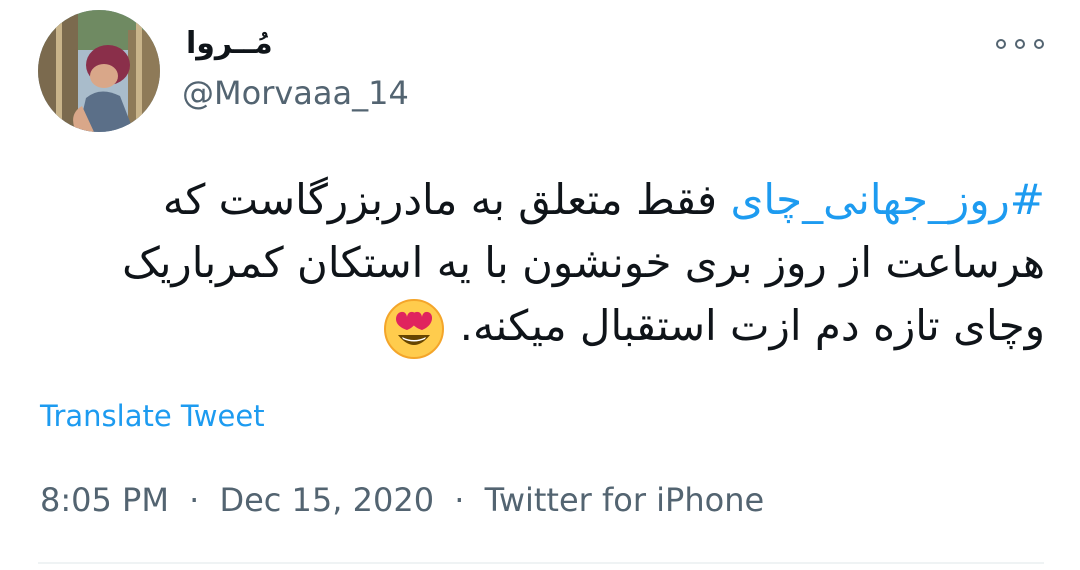 The height and width of the screenshot is (570, 1080). Describe the element at coordinates (104, 500) in the screenshot. I see `tweet-time: 8:05 PM` at that location.